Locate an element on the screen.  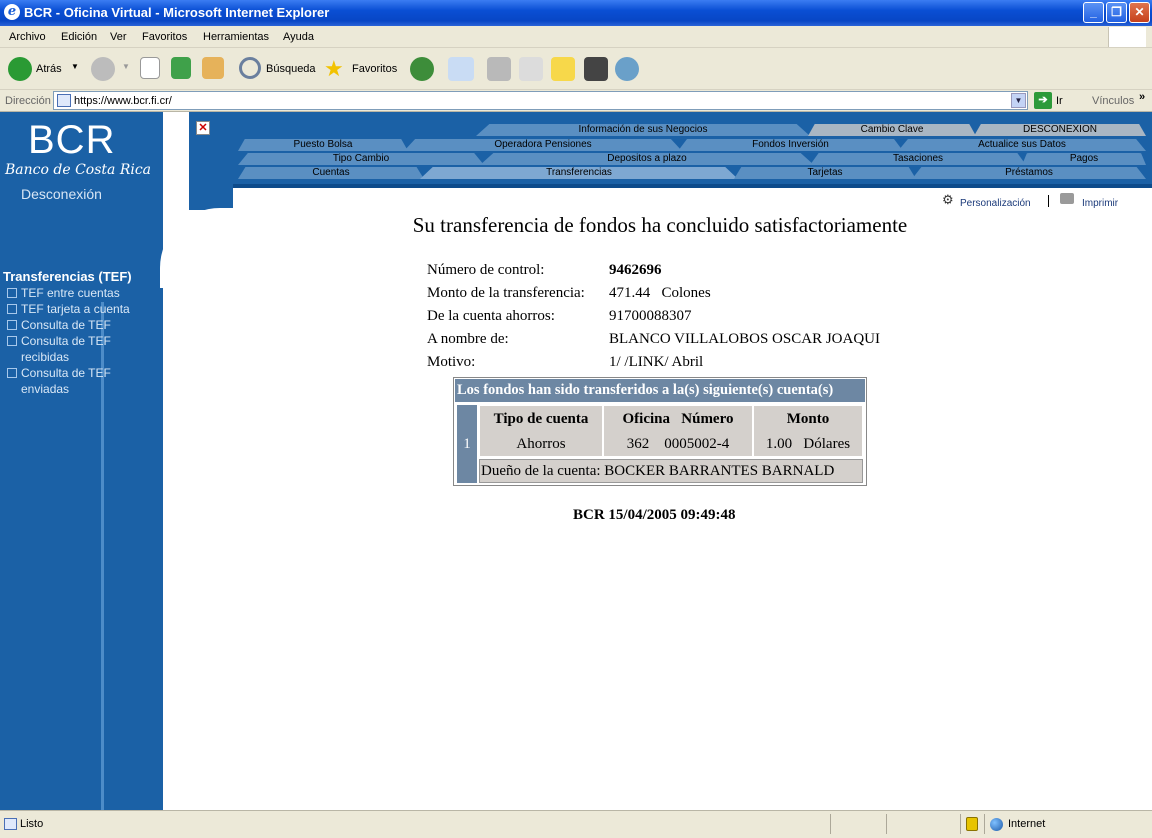
account-type-header: Tipo de cuenta is located at coordinates (541, 419).